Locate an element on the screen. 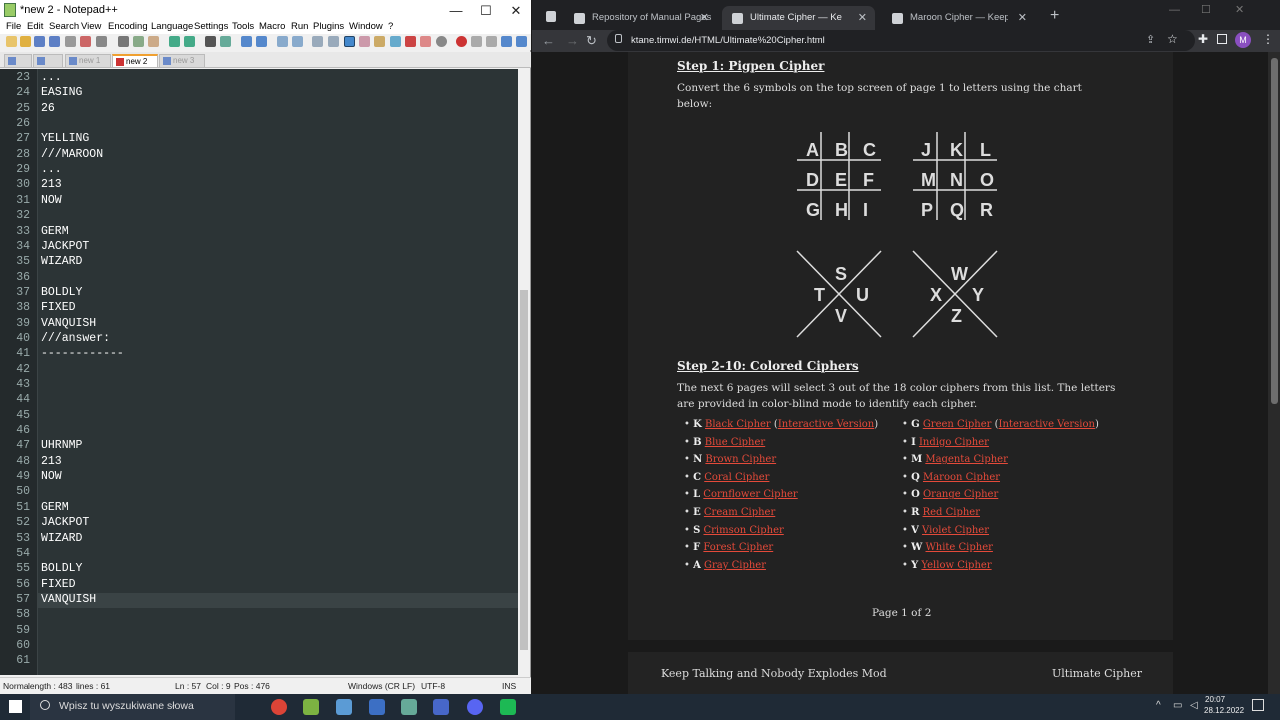 The height and width of the screenshot is (720, 1280). code-line: ------------ is located at coordinates (82, 353).